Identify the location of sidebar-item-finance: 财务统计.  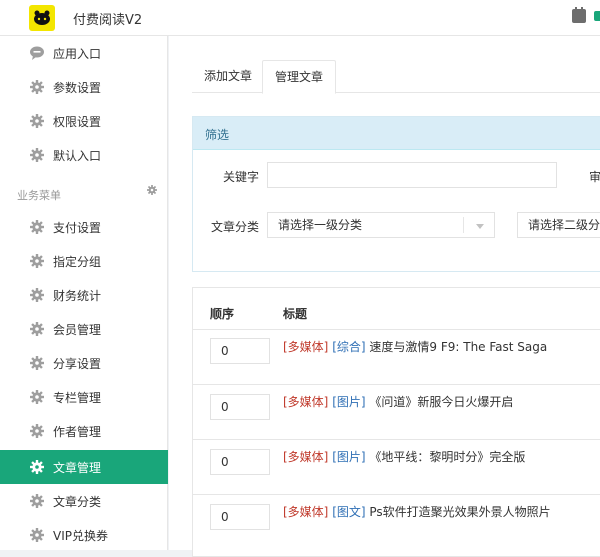
(84, 295).